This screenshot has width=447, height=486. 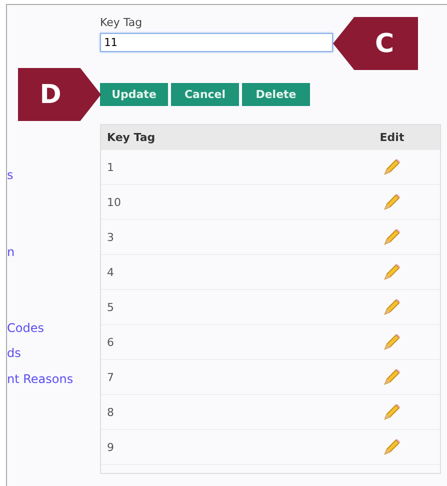 I want to click on table-cell-text: 8, so click(x=110, y=412).